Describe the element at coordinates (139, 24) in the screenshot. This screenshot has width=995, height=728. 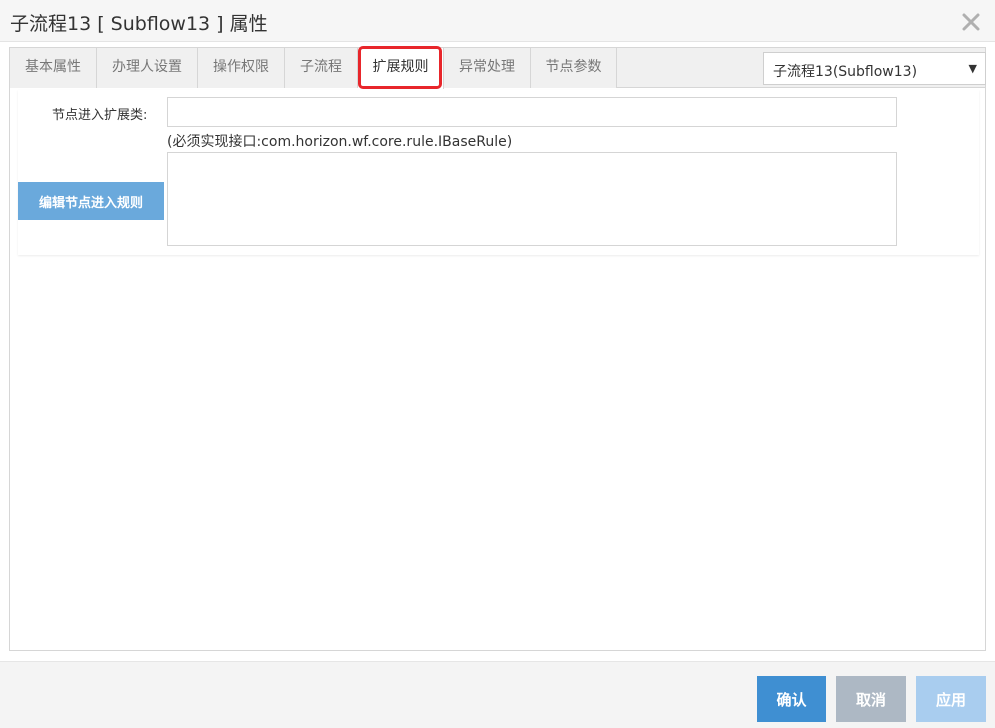
I see `dialog-title: 子流程13 [ Subflow13 ] 属性` at that location.